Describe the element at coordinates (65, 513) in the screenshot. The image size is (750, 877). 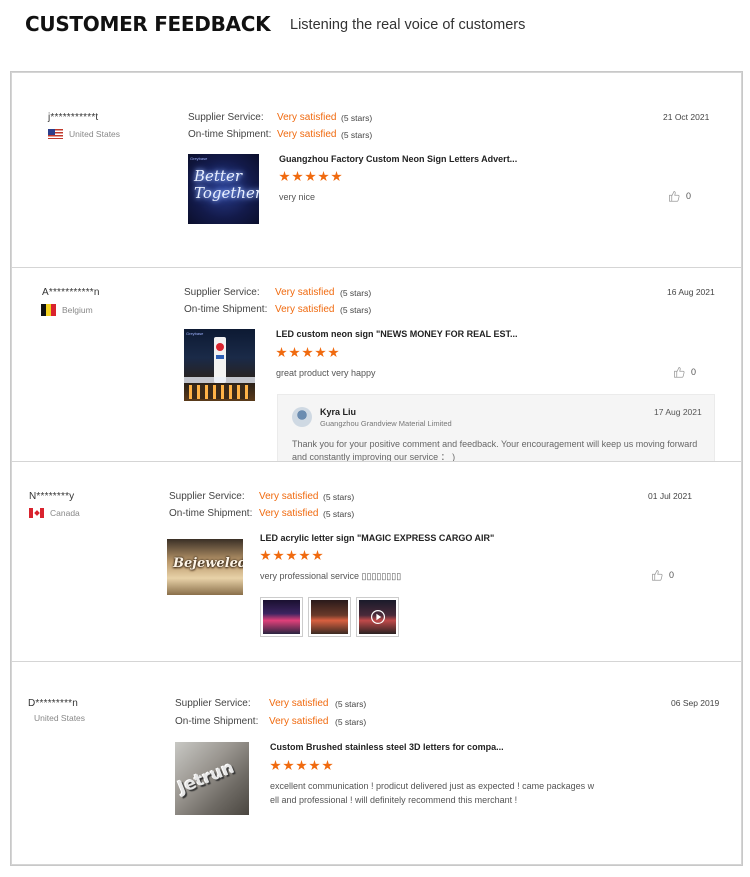
I see `country-label: Canada` at that location.